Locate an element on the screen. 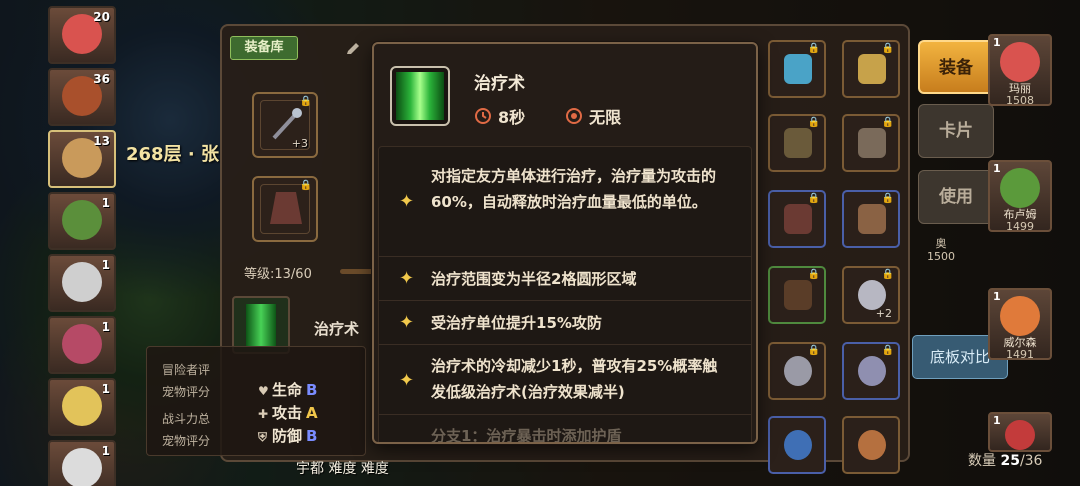 This screenshot has width=1080, height=486. skill-effect-text: 治疗术的冷却减少1秒，普攻有25%概率触发低级治疗术(治疗效果减半) is located at coordinates (574, 379).